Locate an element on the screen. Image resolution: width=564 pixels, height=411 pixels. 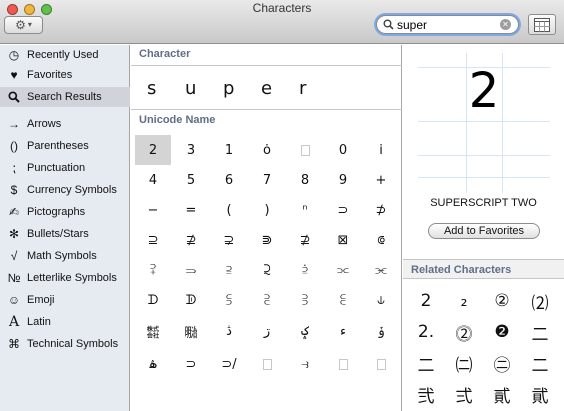
related-character-cell: ㊁ is located at coordinates (502, 363).